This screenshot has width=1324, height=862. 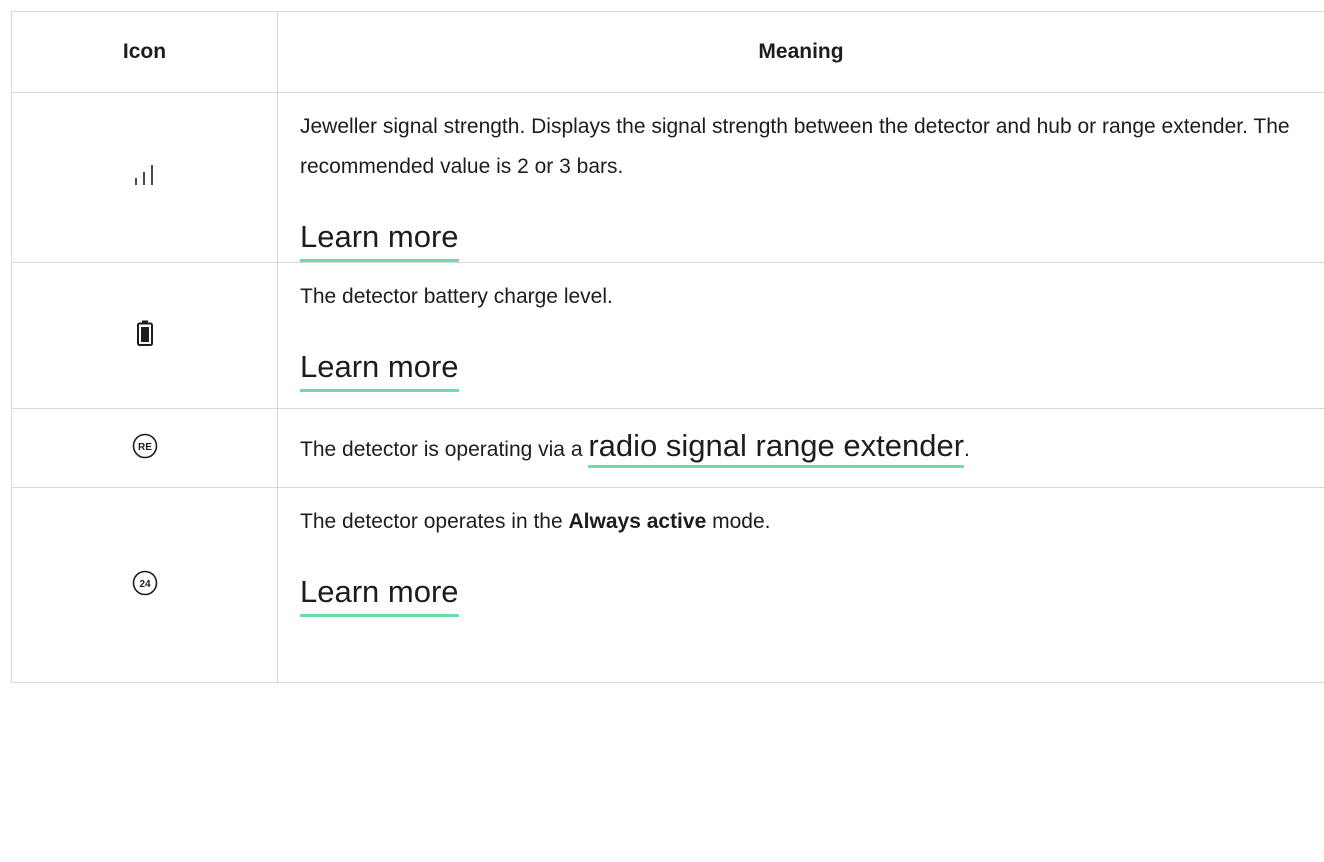 What do you see at coordinates (434, 521) in the screenshot?
I see `row-description-start: The detector operates in the` at bounding box center [434, 521].